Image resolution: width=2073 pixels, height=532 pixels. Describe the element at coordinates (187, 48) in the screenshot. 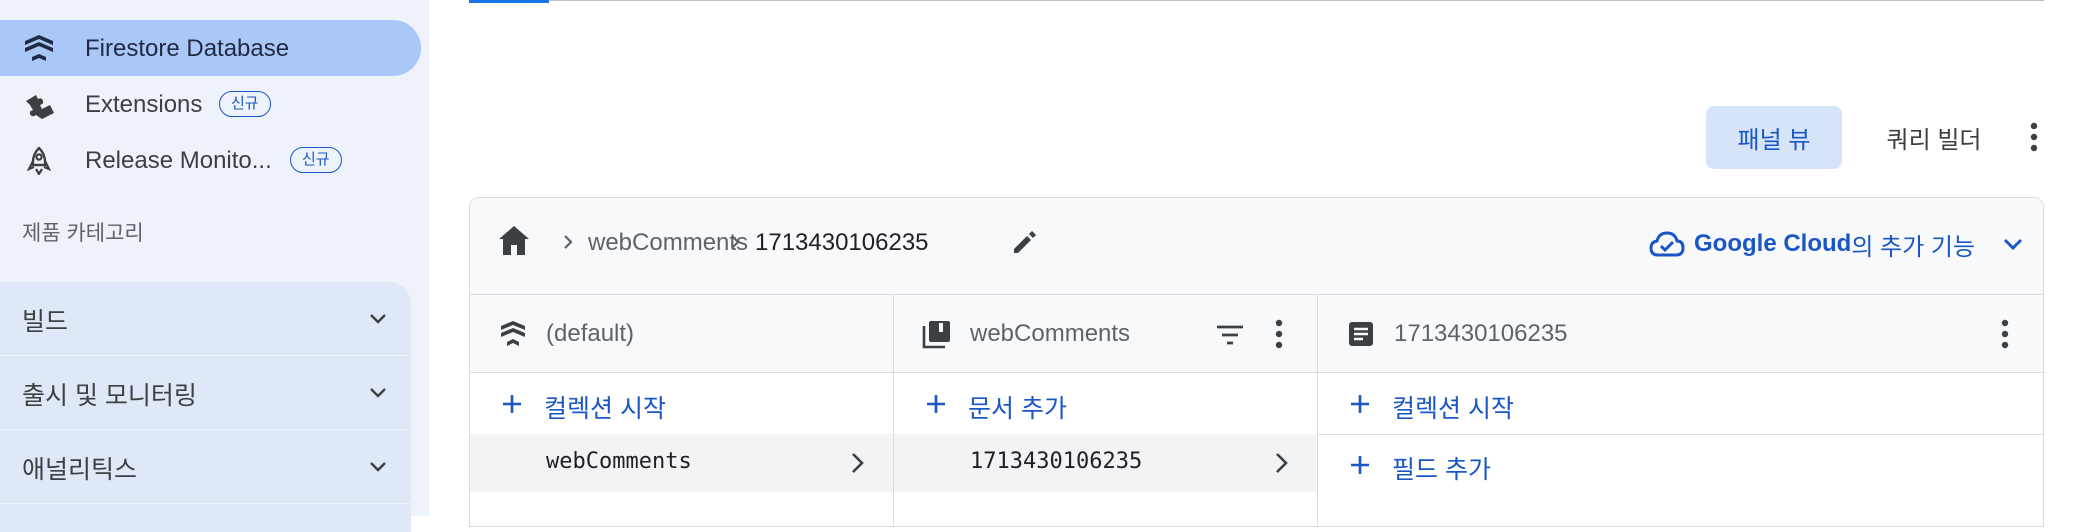

I see `sidebar-item-label: Firestore Database` at that location.